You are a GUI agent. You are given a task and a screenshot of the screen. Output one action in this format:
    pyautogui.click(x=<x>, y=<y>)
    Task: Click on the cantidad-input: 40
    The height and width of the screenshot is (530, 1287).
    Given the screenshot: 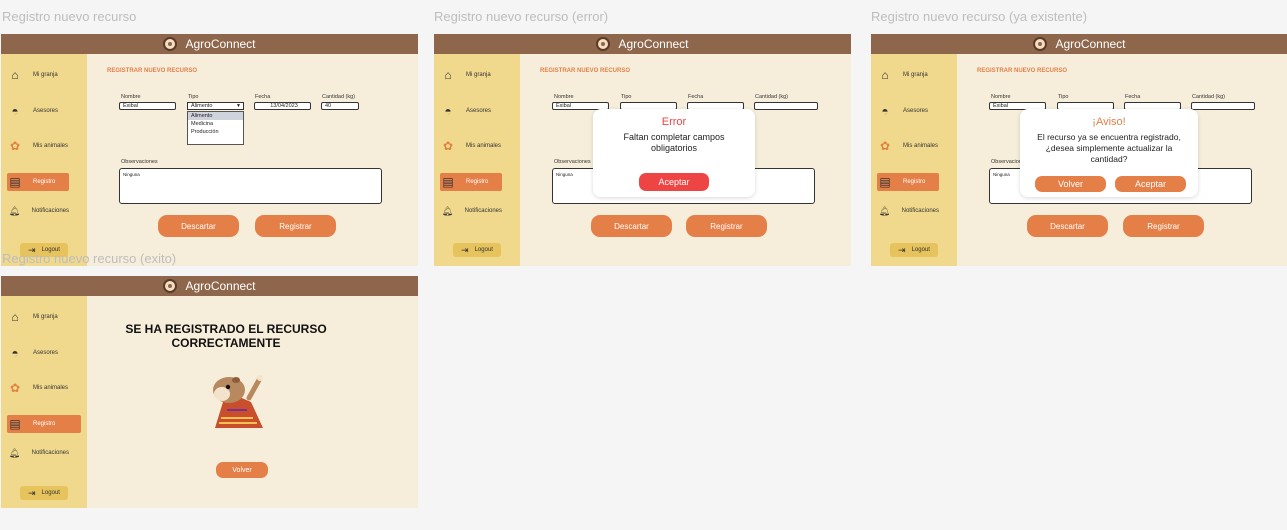 What is the action you would take?
    pyautogui.click(x=340, y=106)
    